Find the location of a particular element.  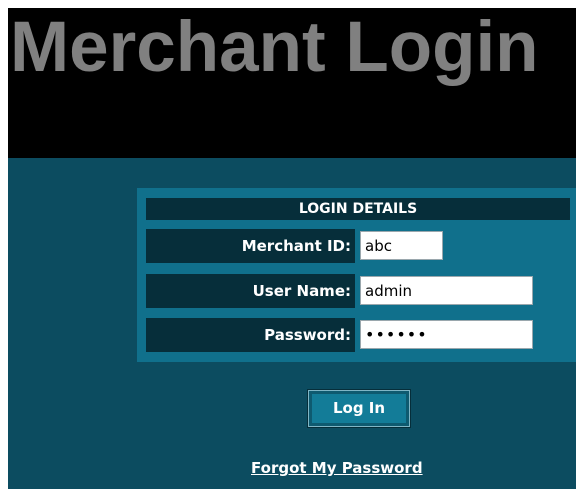

user-name-input is located at coordinates (446, 290).